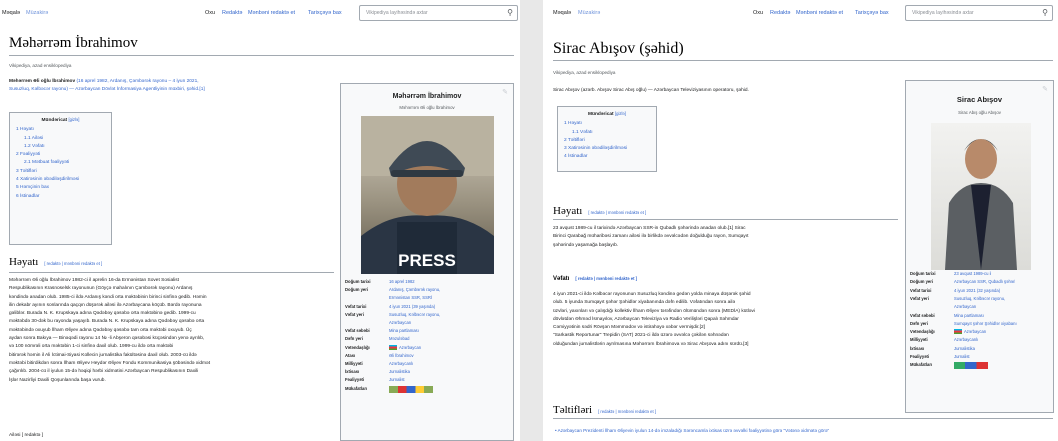 This screenshot has height=441, width=1058. I want to click on infobox-row-value: Əli İbrahimov, so click(401, 356).